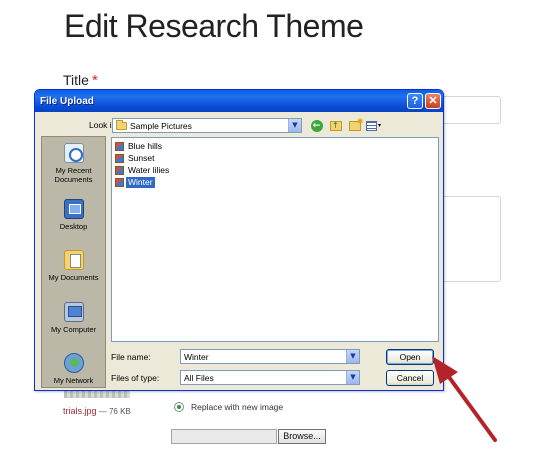 Image resolution: width=560 pixels, height=471 pixels. I want to click on close-button: ✕, so click(433, 101).